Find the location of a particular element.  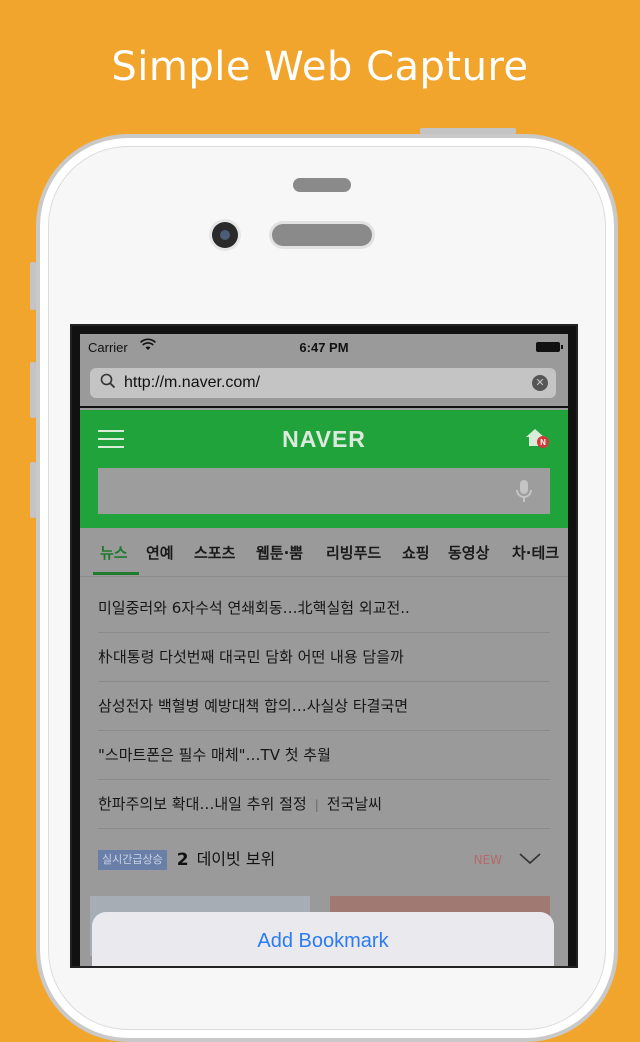

earpiece is located at coordinates (322, 185).